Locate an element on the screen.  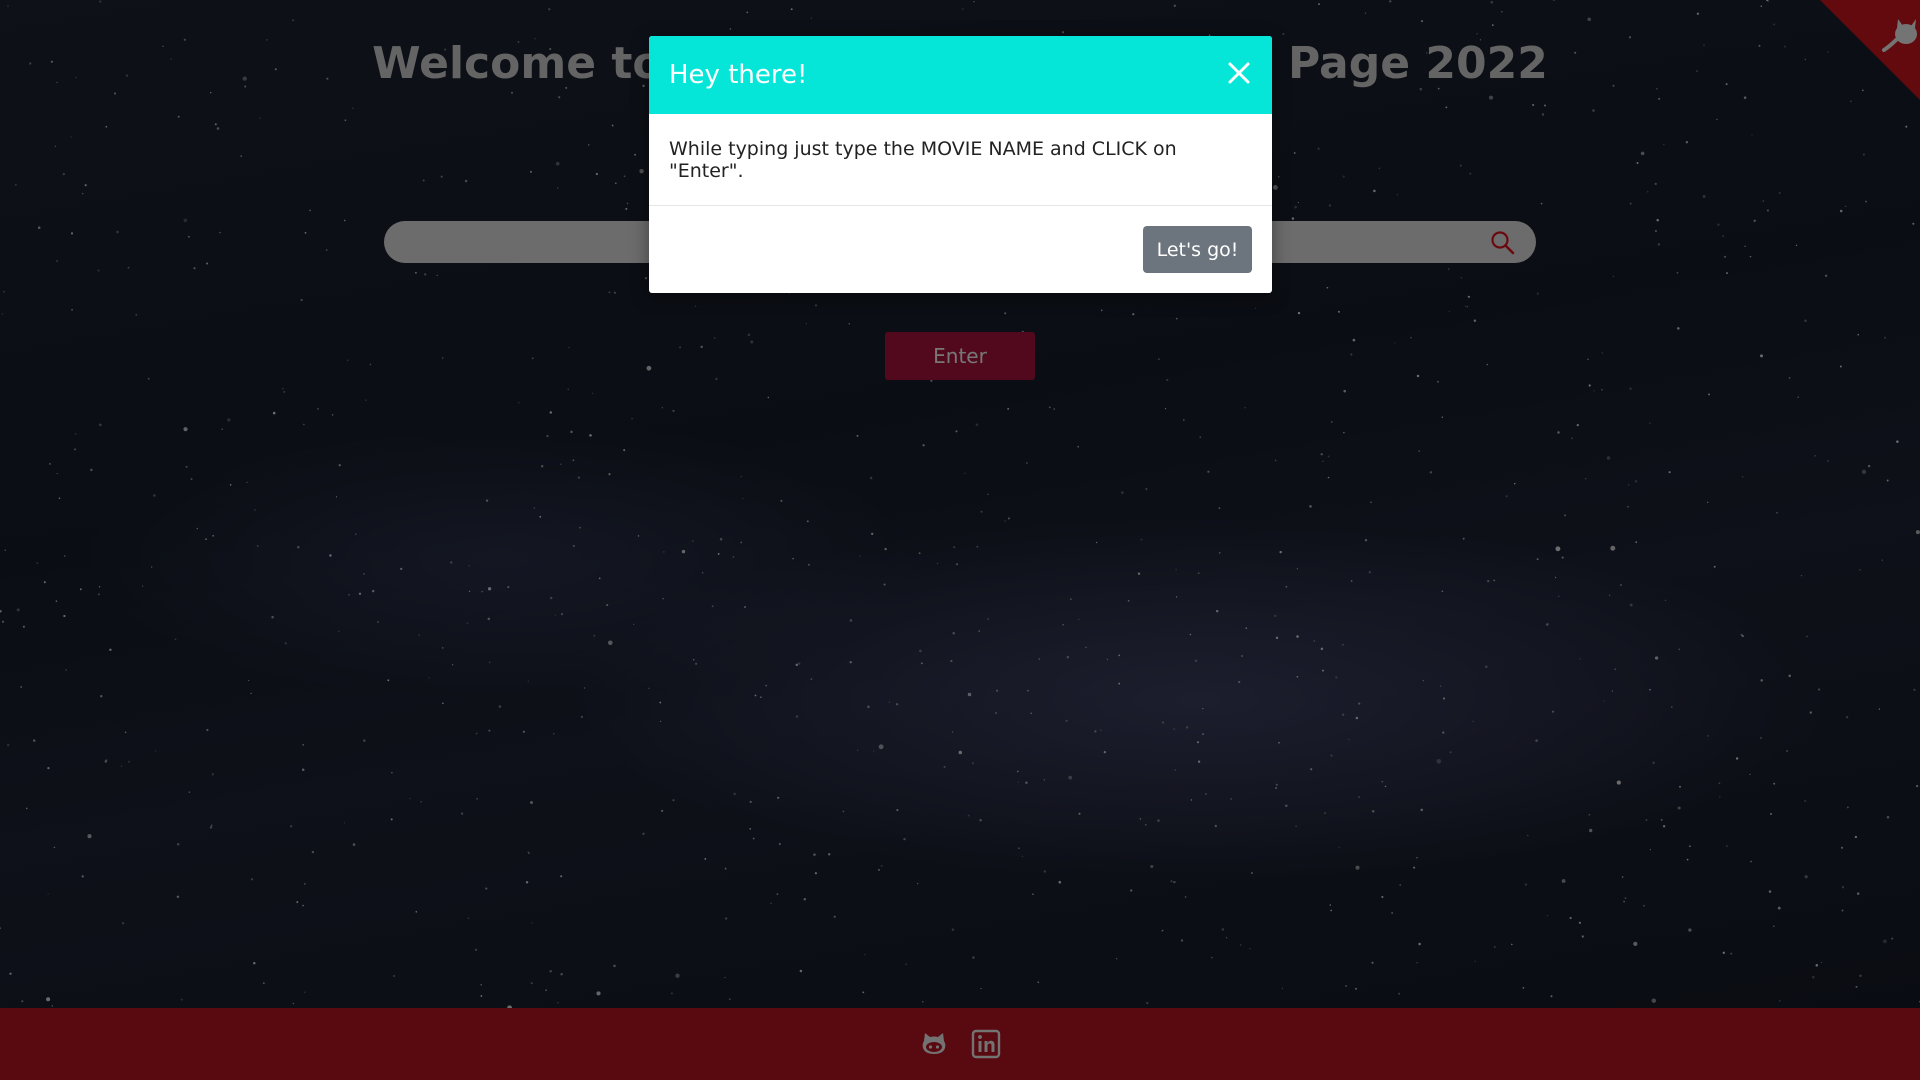
modal-footer: Let's go! is located at coordinates (960, 249).